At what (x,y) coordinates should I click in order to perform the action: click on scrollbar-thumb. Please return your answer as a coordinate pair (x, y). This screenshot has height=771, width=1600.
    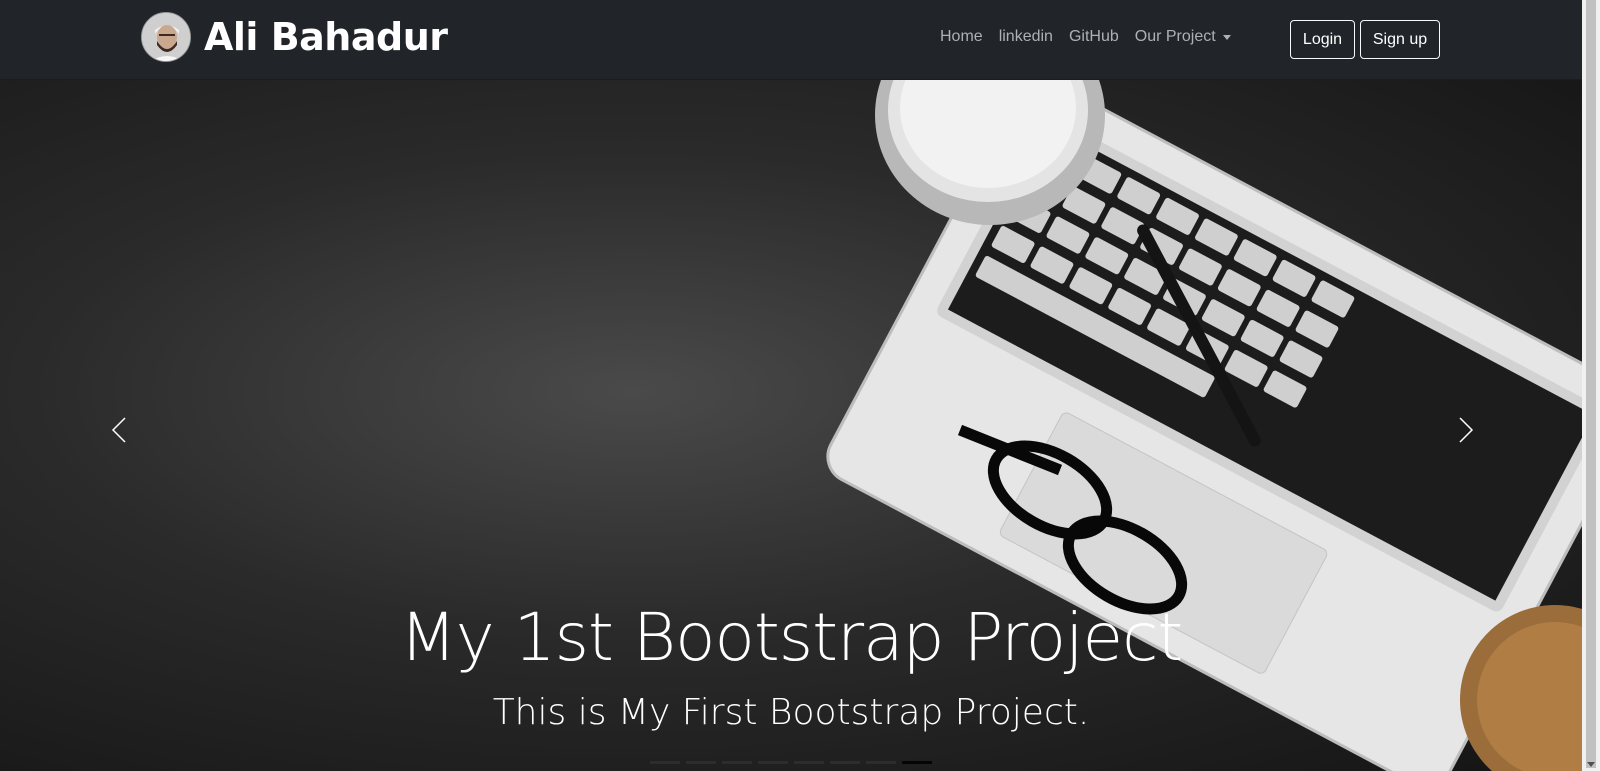
    Looking at the image, I should click on (1591, 384).